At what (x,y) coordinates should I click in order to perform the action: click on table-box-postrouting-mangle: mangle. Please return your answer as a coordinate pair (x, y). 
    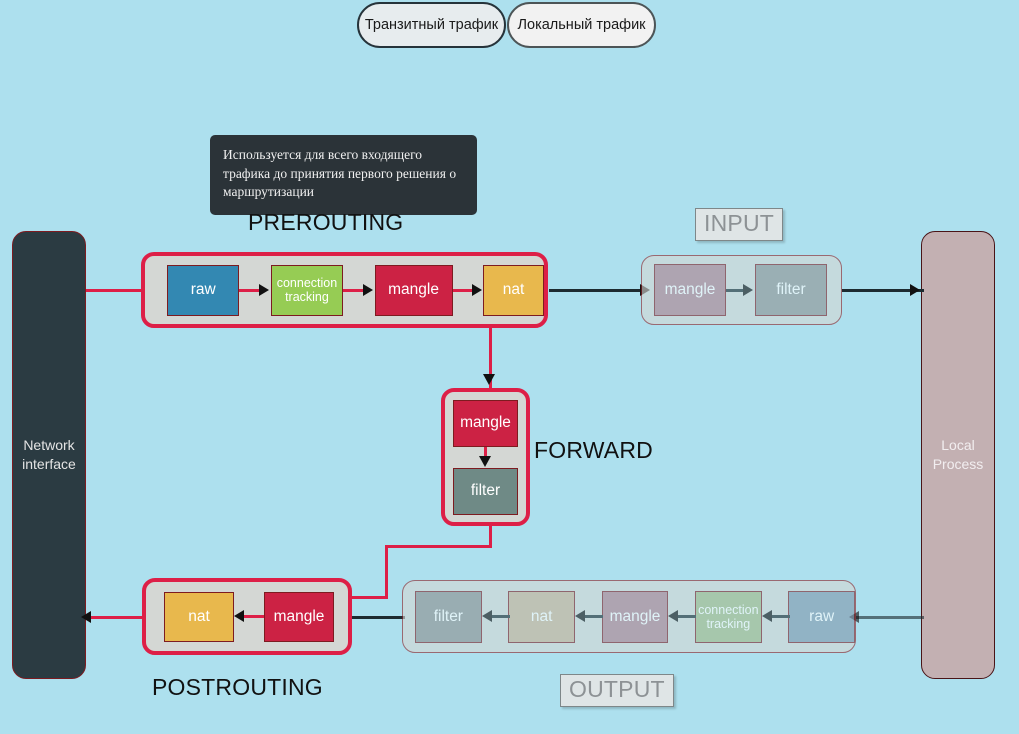
    Looking at the image, I should click on (299, 616).